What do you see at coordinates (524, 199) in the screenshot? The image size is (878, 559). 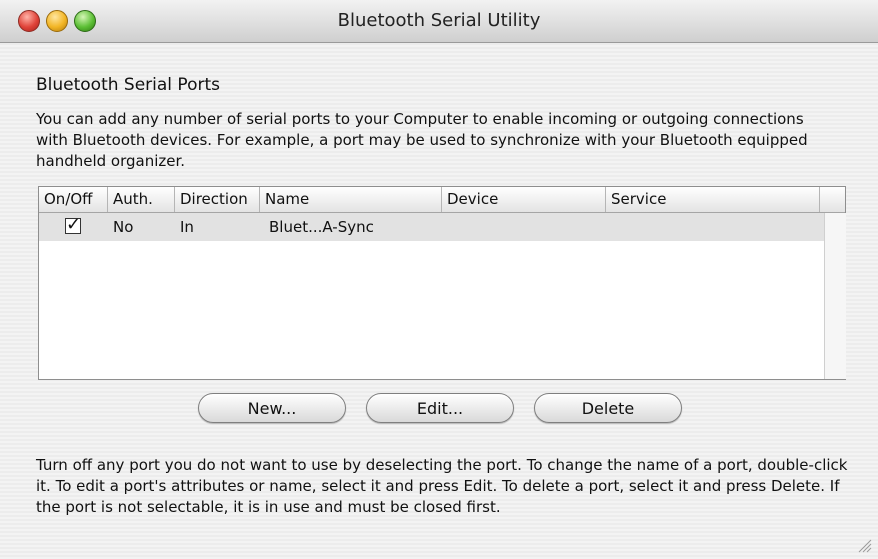 I see `column-header-device: Device` at bounding box center [524, 199].